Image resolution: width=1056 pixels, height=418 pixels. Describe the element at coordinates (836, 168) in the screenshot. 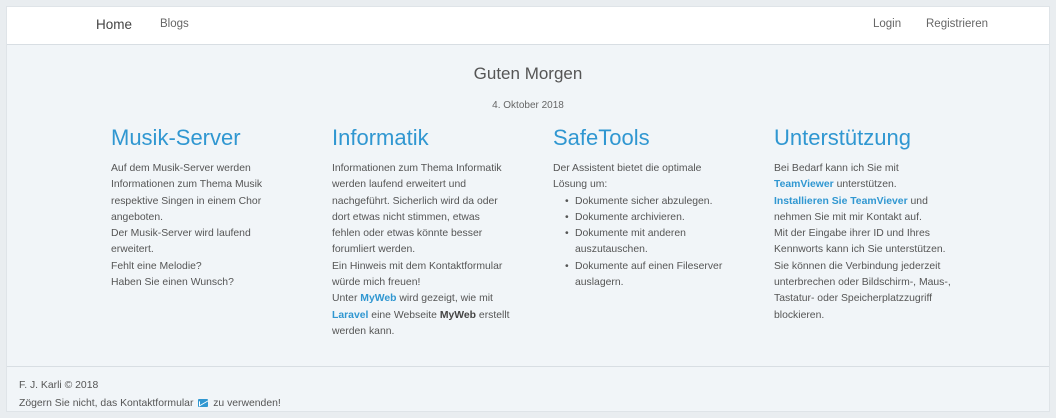

I see `support-text-line: Bei Bedarf kann ich Sie mit` at that location.